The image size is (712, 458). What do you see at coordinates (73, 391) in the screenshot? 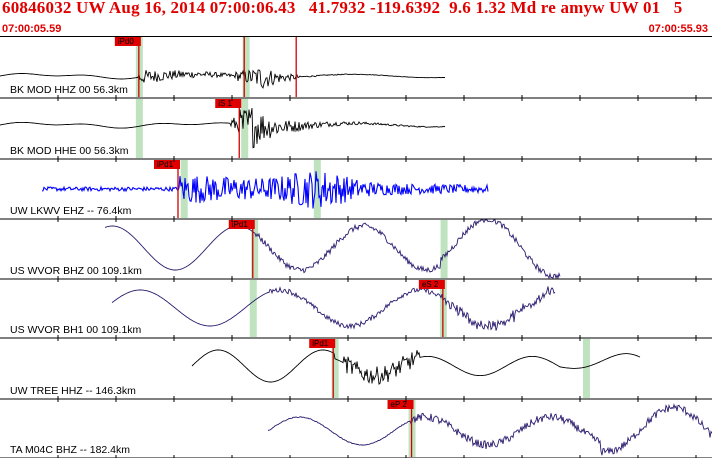
I see `station-label: UW TREE HHZ -- 146.3km` at bounding box center [73, 391].